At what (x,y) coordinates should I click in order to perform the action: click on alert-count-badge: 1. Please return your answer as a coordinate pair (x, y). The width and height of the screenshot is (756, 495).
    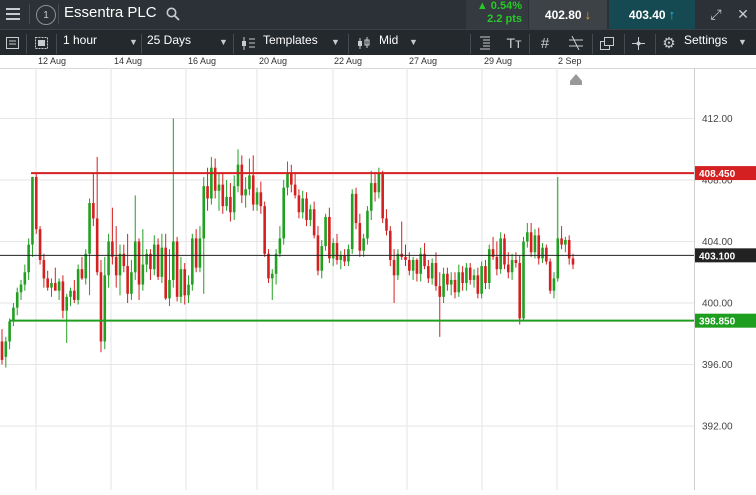
    Looking at the image, I should click on (46, 15).